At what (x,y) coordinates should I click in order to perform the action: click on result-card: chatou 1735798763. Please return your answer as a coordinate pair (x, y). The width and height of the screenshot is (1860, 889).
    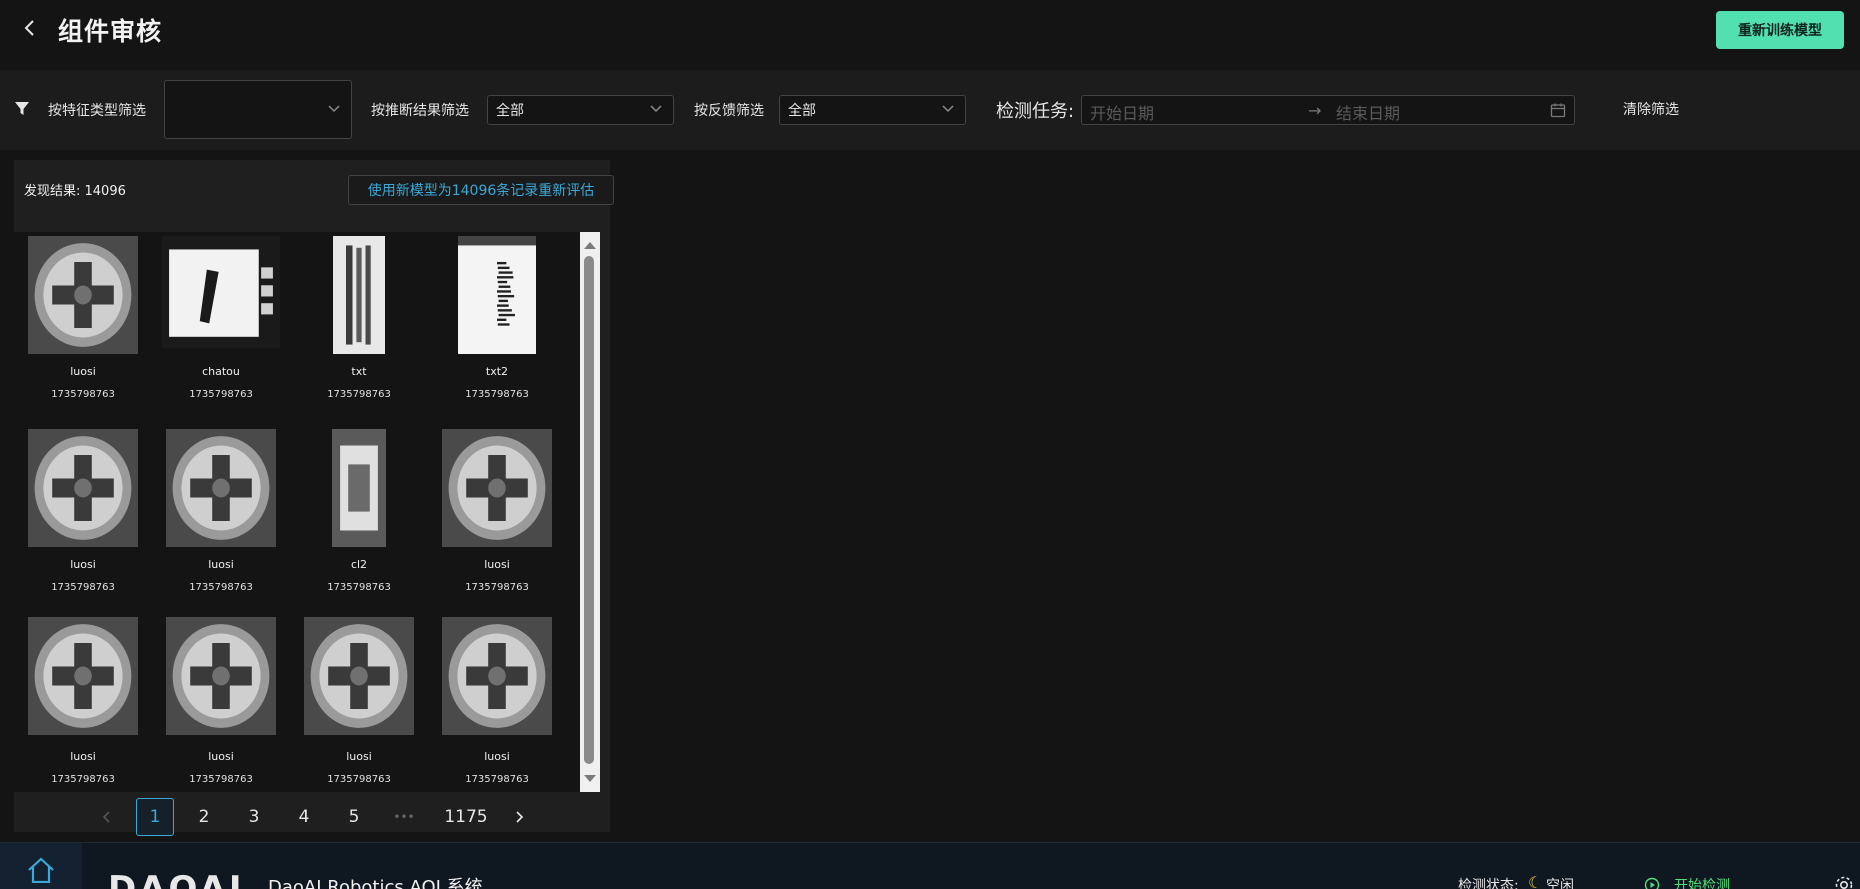
    Looking at the image, I should click on (221, 319).